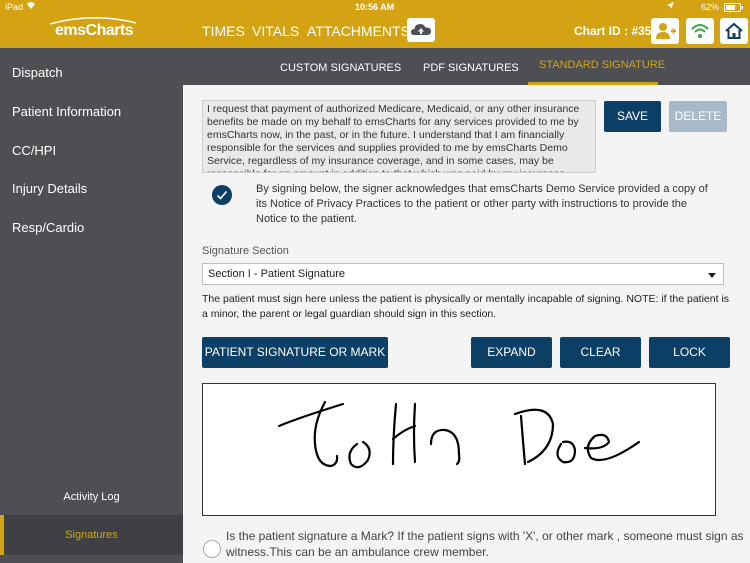 This screenshot has width=750, height=563. I want to click on cloud-upload-button, so click(421, 30).